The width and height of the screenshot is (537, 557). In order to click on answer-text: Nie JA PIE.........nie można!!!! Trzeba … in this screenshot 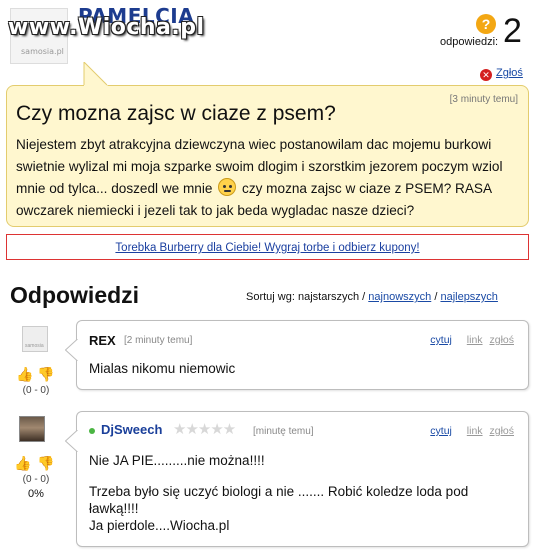, I will do `click(299, 493)`.